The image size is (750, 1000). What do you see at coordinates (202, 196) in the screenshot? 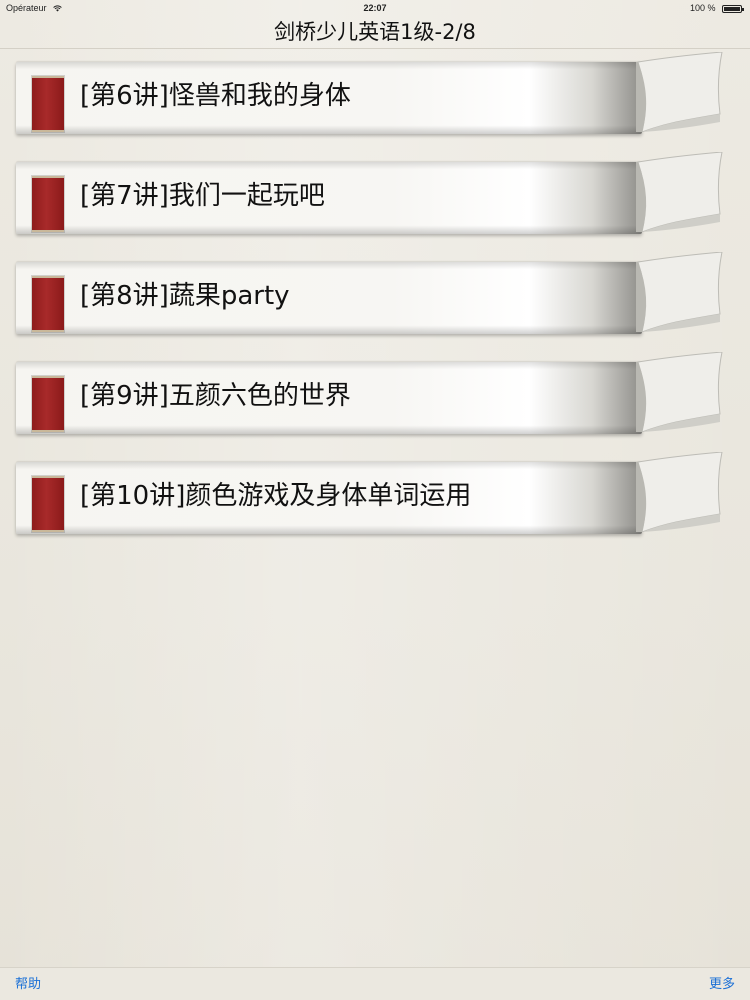
I see `lesson-title: [第7讲]我们一起玩吧` at bounding box center [202, 196].